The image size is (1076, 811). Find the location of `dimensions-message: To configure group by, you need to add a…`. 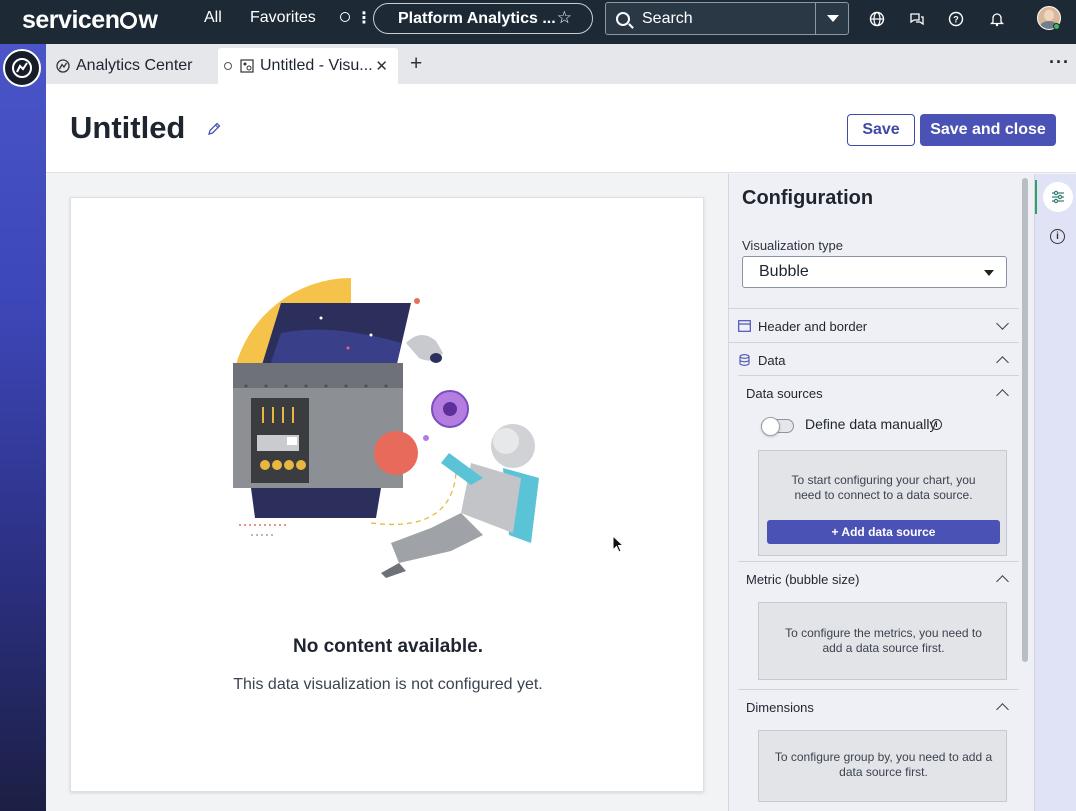

dimensions-message: To configure group by, you need to add a… is located at coordinates (883, 764).